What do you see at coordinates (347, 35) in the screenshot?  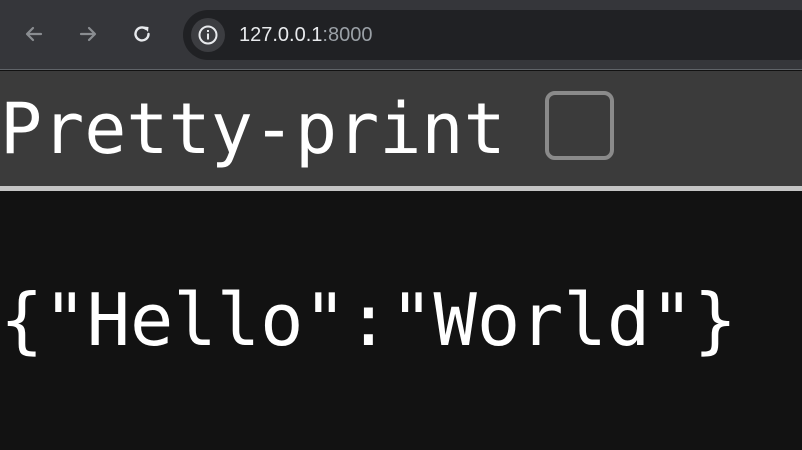 I see `url-port: :8000` at bounding box center [347, 35].